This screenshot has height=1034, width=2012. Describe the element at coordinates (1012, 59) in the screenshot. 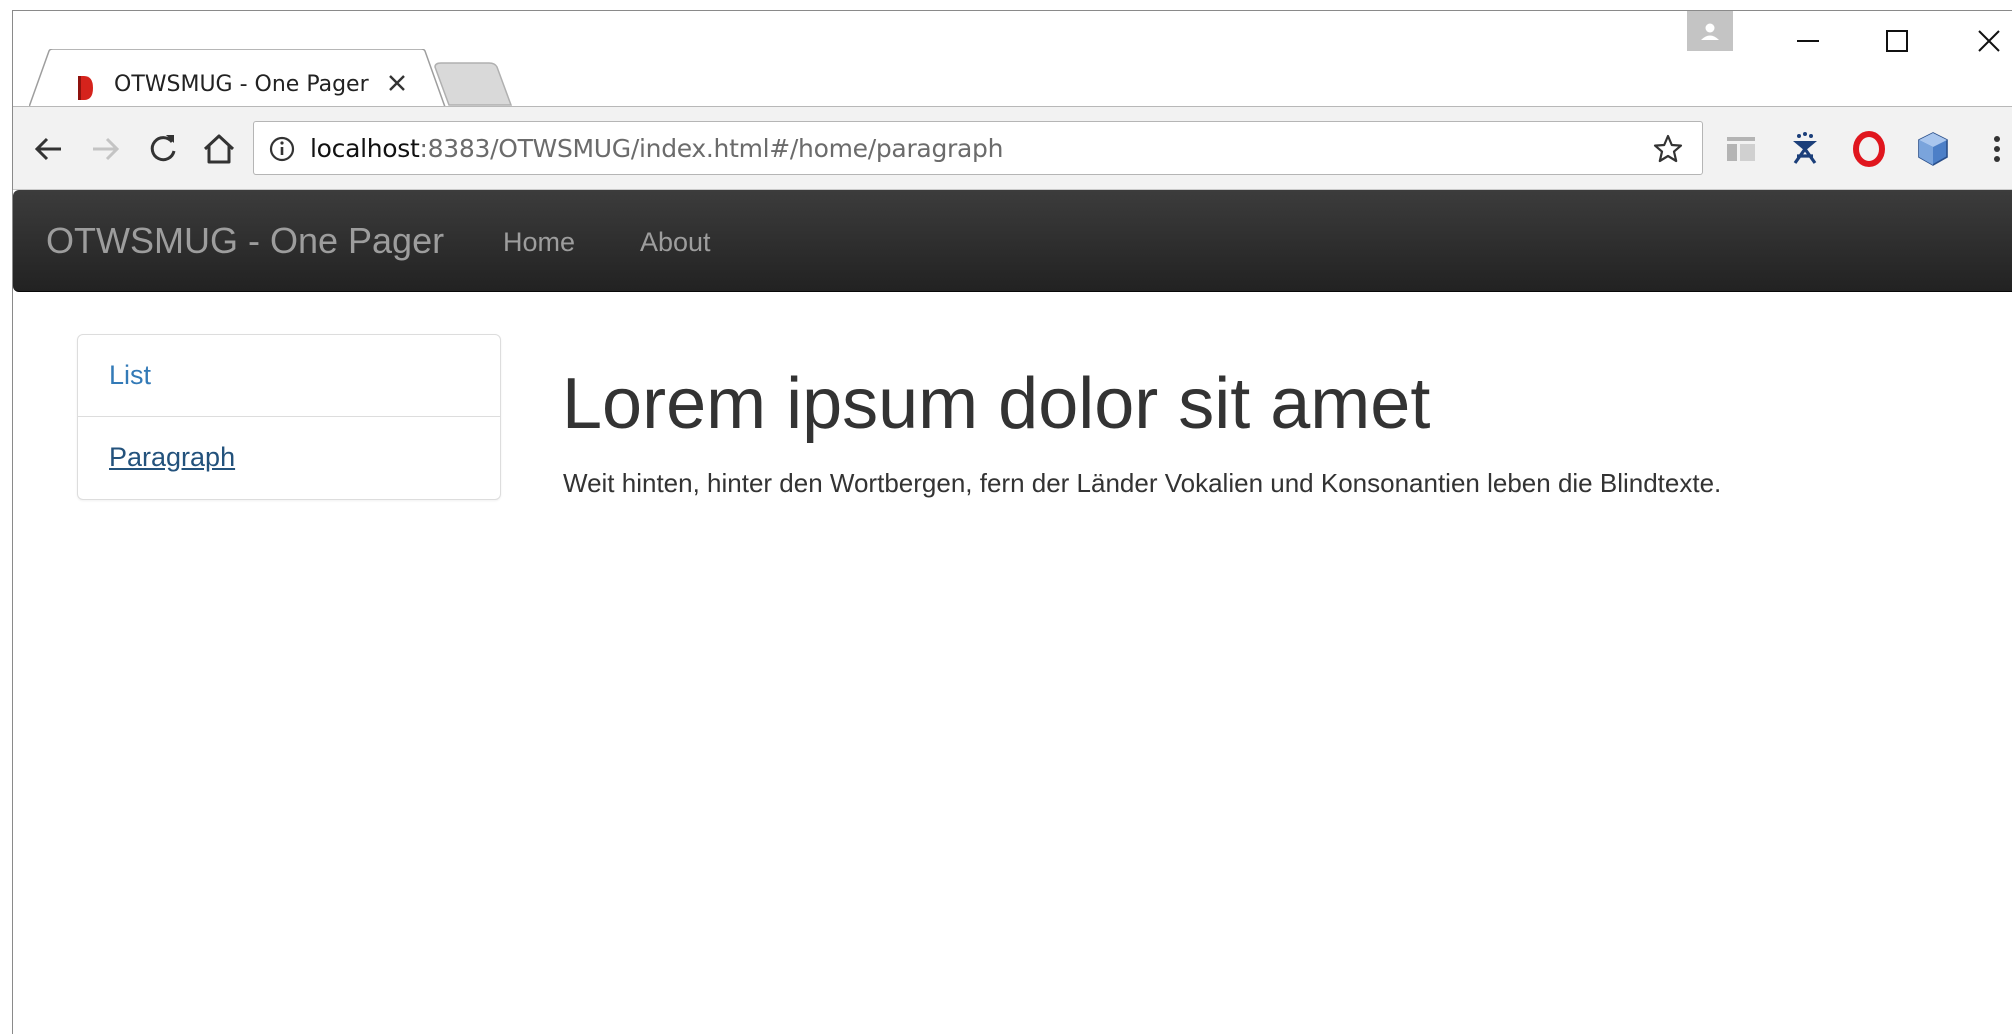

I see `tab-strip: OTWSMUG - One Pager` at that location.